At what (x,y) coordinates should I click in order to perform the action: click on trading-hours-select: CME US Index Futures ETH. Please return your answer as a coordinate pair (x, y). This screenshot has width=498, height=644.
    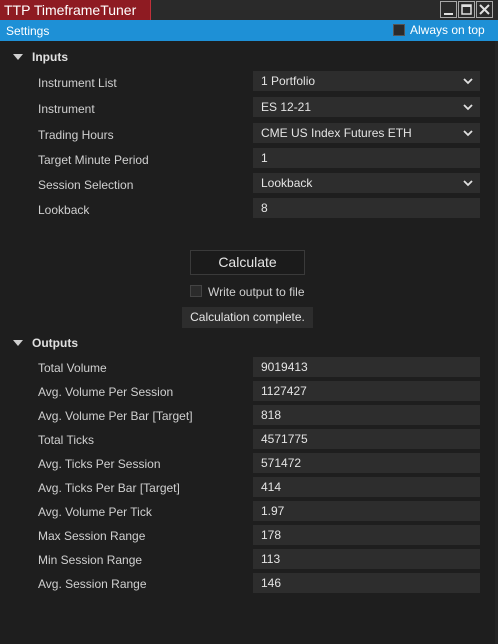
    Looking at the image, I should click on (366, 133).